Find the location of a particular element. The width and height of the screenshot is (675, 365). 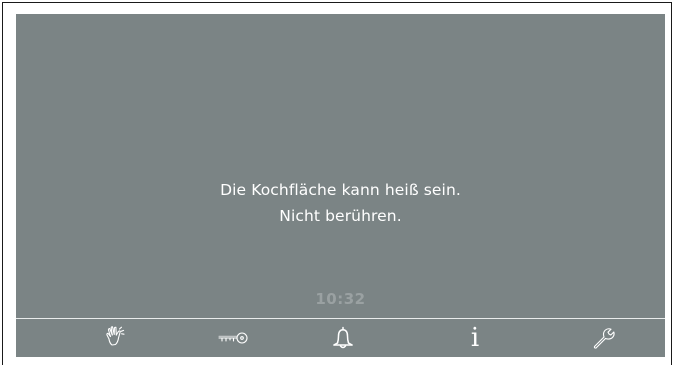

bell-icon is located at coordinates (343, 338).